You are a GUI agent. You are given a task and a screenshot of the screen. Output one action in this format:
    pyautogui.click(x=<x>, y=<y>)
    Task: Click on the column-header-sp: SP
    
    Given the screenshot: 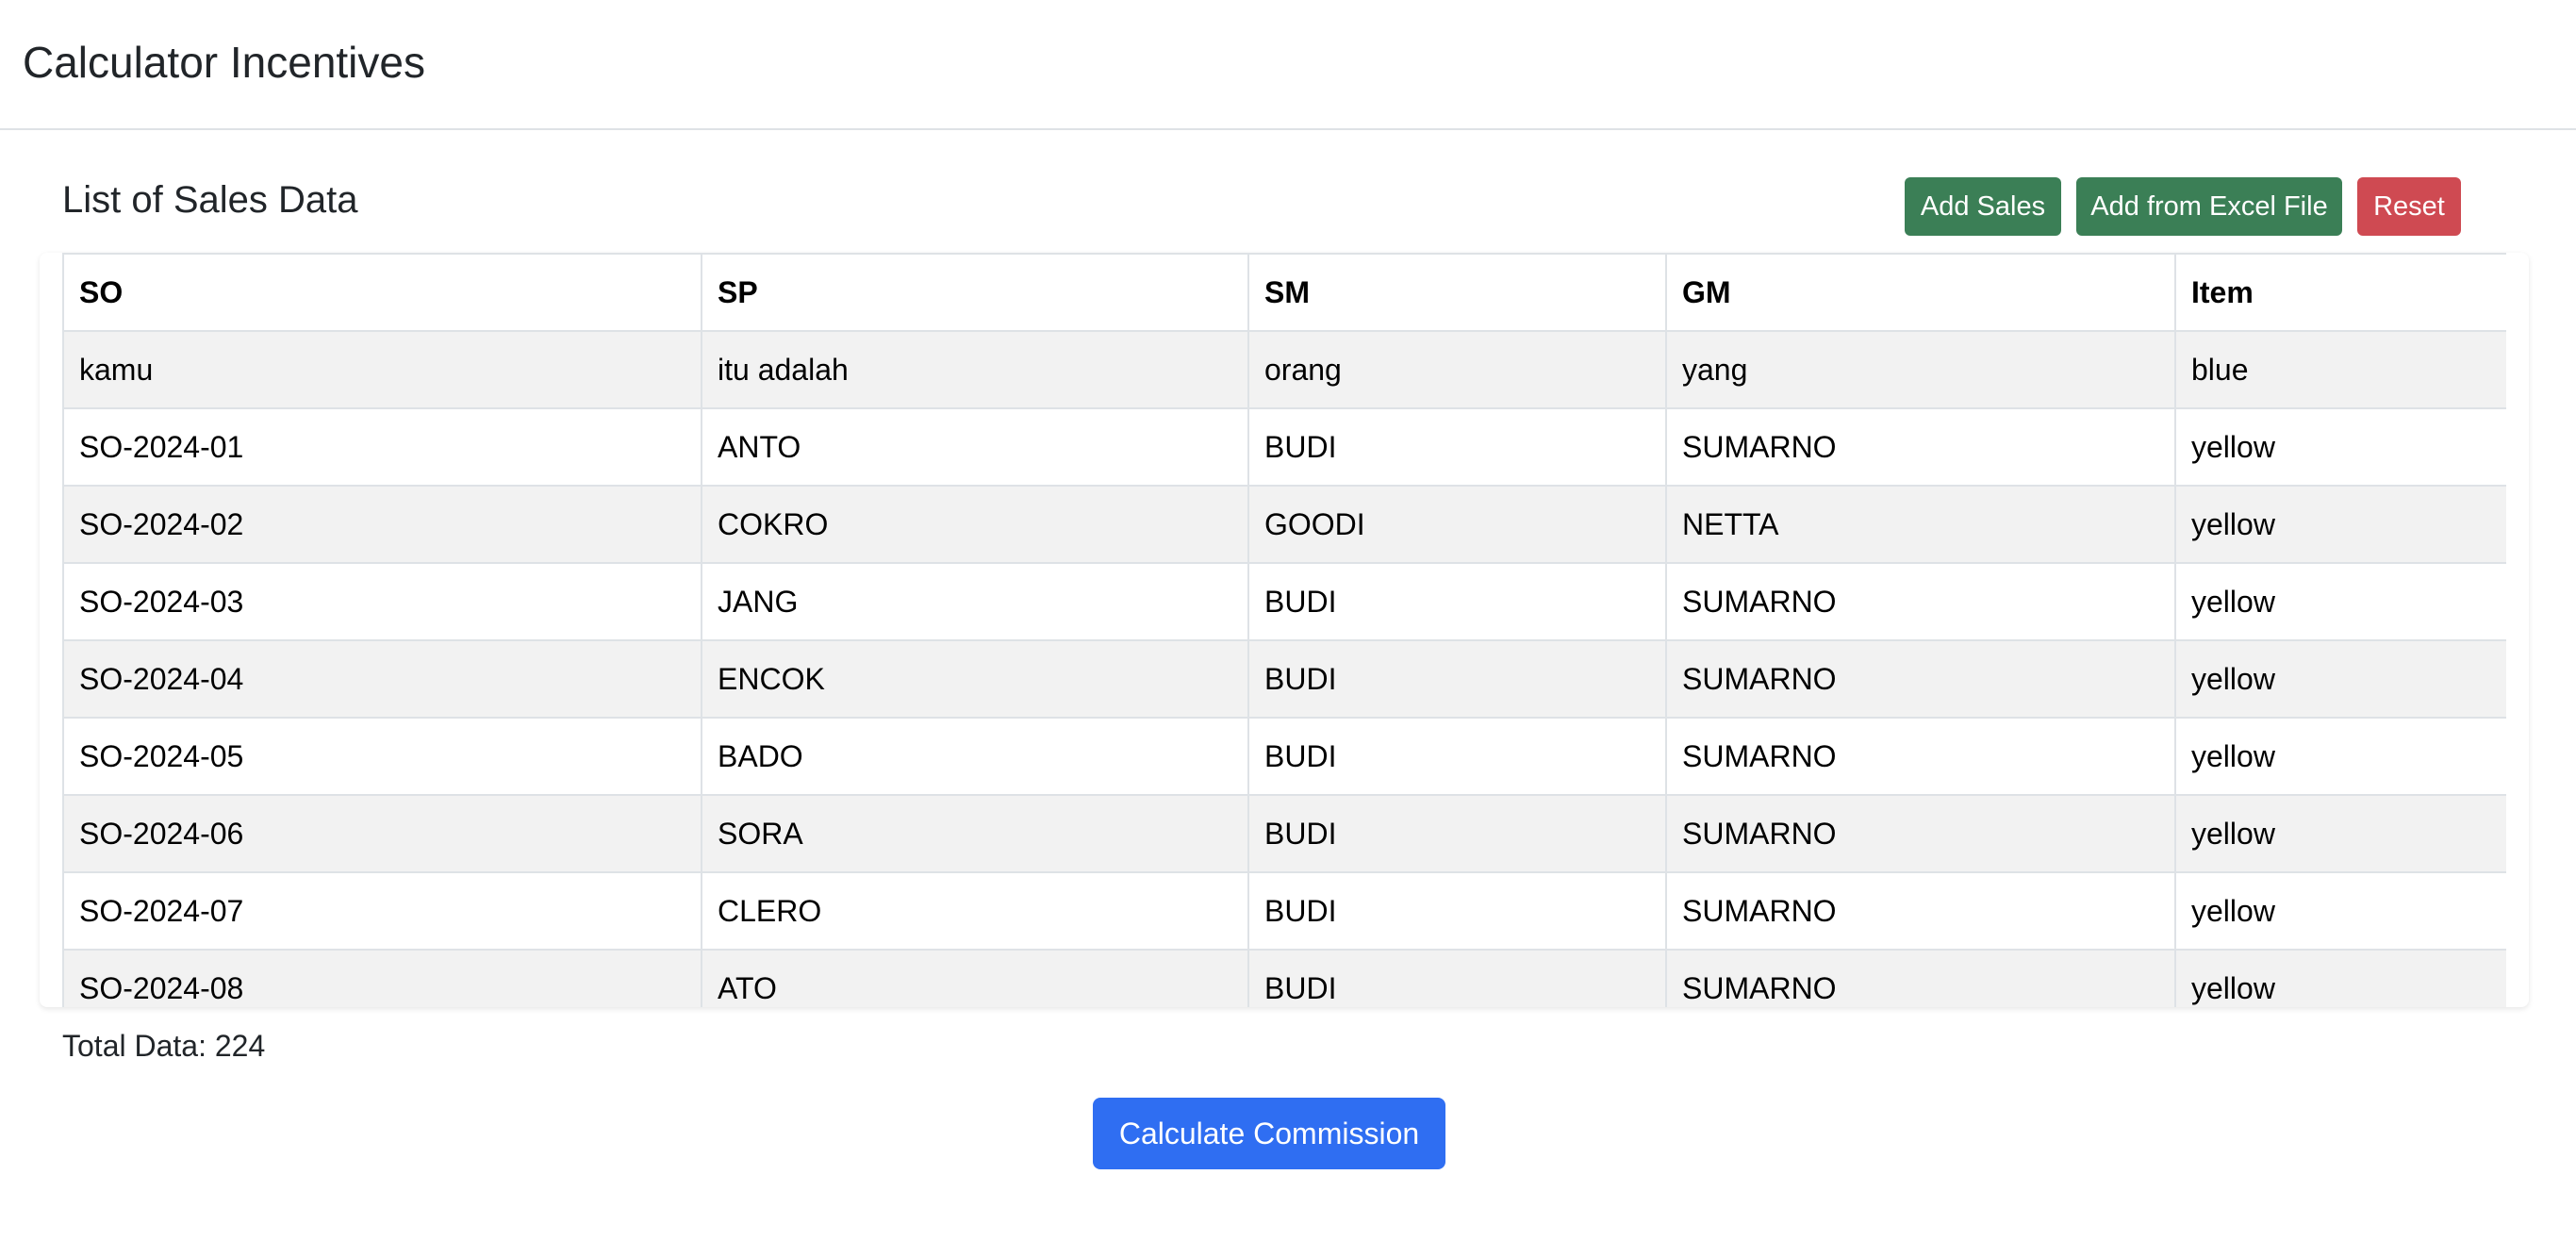 What is the action you would take?
    pyautogui.click(x=975, y=292)
    